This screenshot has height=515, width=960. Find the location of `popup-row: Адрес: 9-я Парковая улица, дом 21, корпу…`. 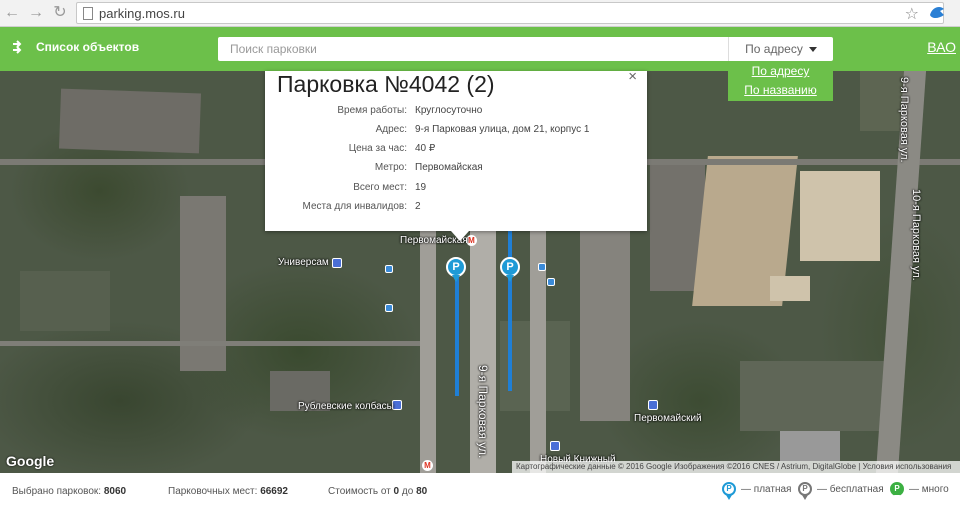

popup-row: Адрес: 9-я Парковая улица, дом 21, корпу… is located at coordinates (456, 133).